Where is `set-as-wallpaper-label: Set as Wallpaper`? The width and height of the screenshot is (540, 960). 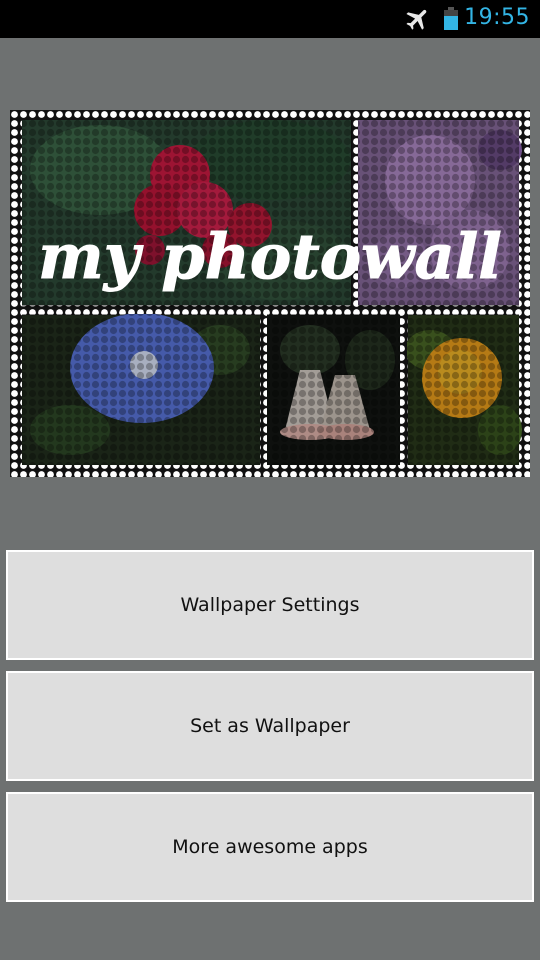
set-as-wallpaper-label: Set as Wallpaper is located at coordinates (270, 726).